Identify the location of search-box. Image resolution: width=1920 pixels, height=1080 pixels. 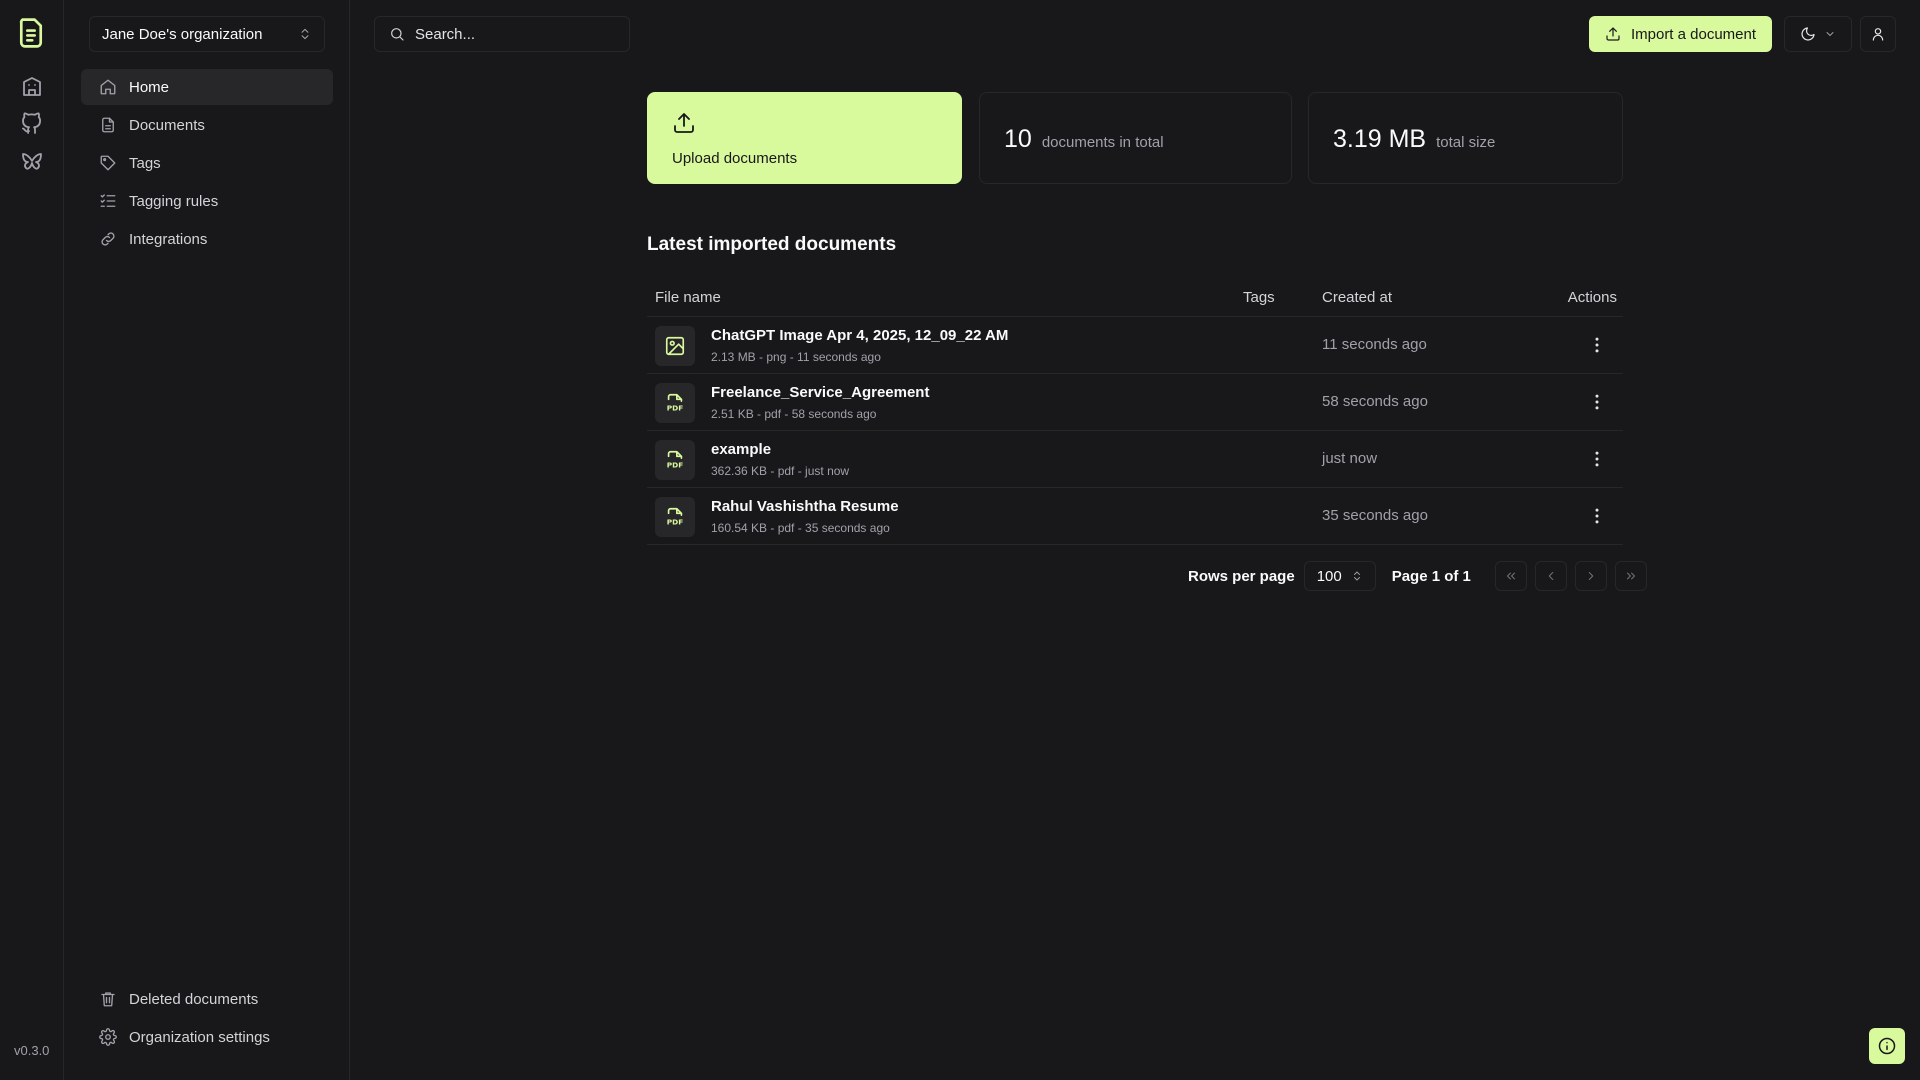
(502, 34).